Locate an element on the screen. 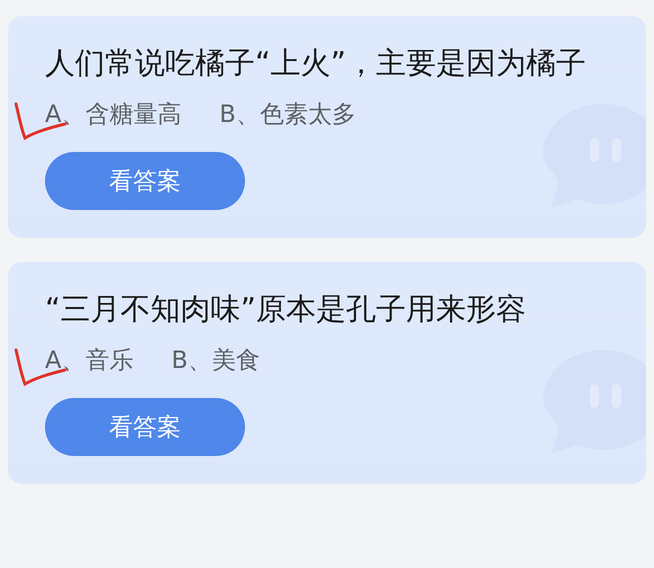  answer-option: B、美食 is located at coordinates (215, 360).